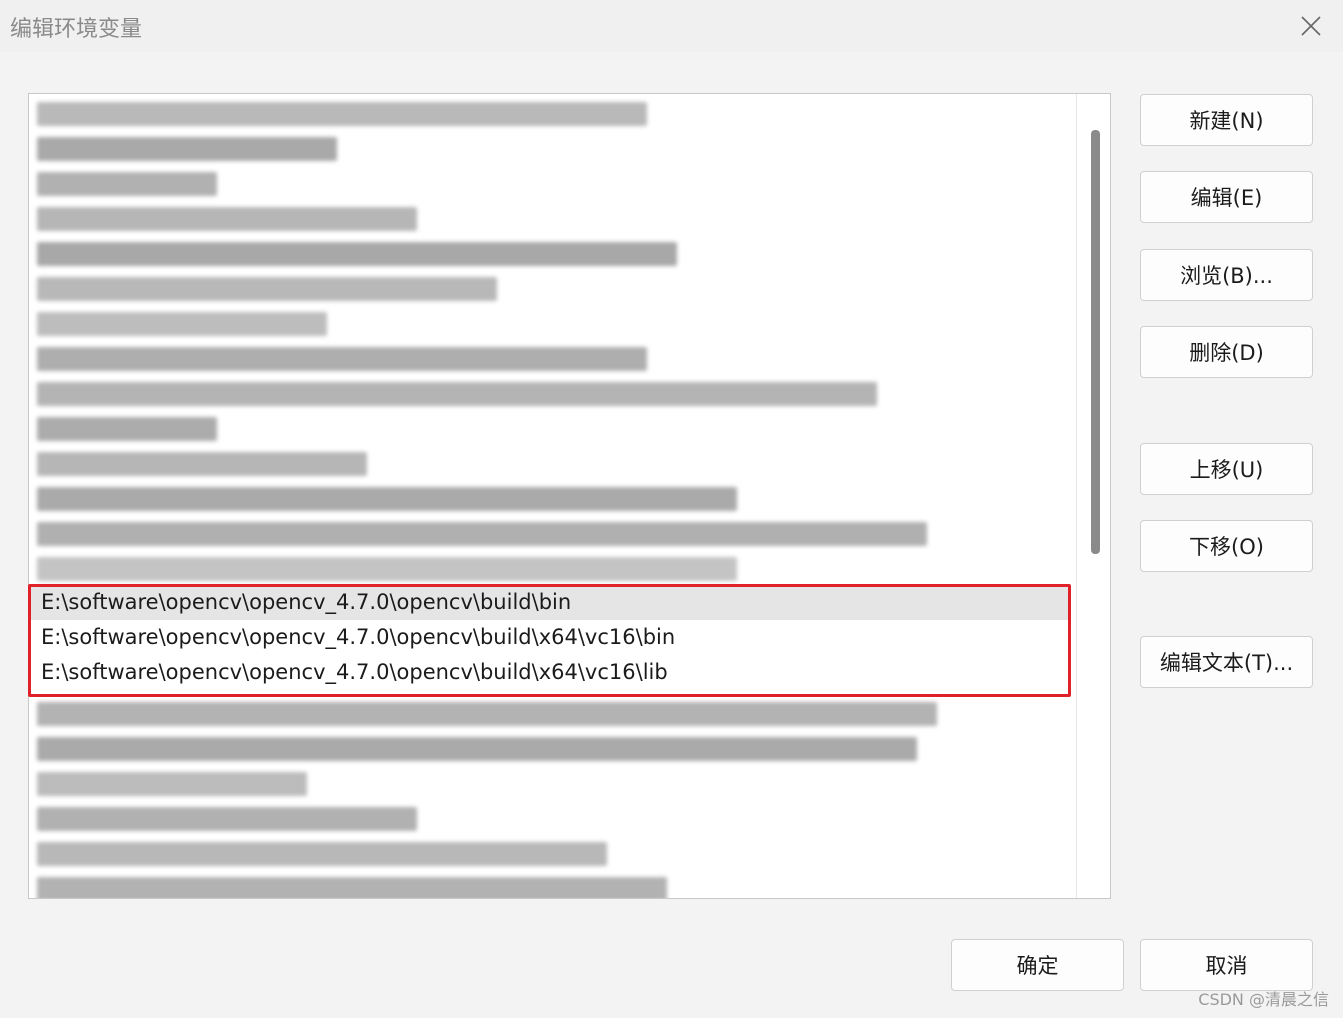  What do you see at coordinates (1226, 469) in the screenshot?
I see `move-up-button: 上移(U)` at bounding box center [1226, 469].